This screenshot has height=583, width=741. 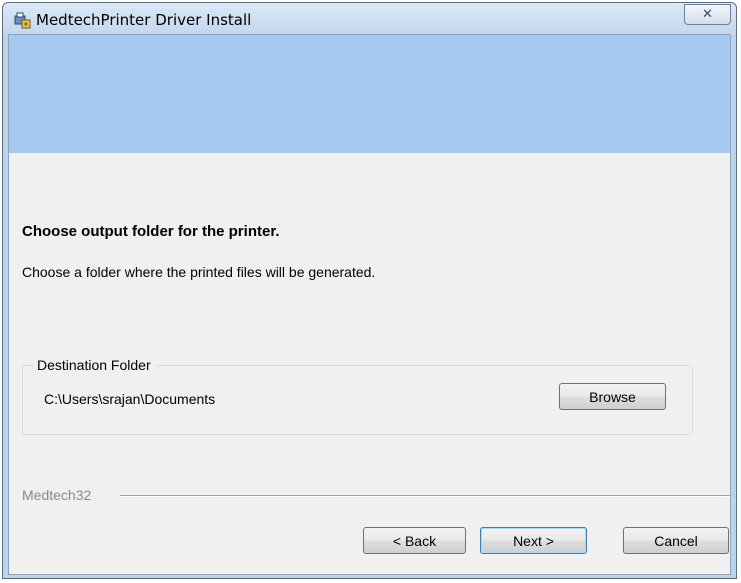 I want to click on close-button: ✕, so click(x=707, y=14).